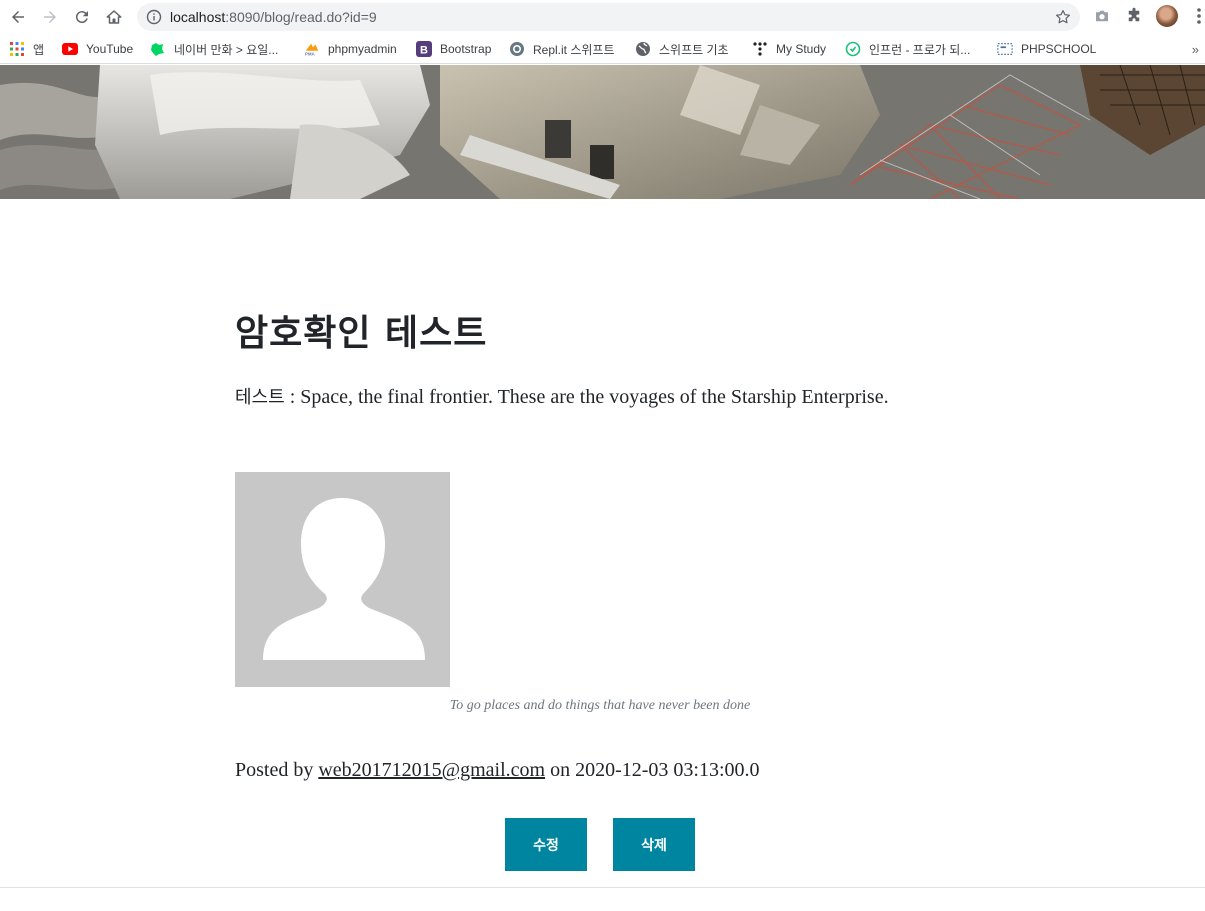 The width and height of the screenshot is (1205, 911). I want to click on profile-avatar, so click(1167, 16).